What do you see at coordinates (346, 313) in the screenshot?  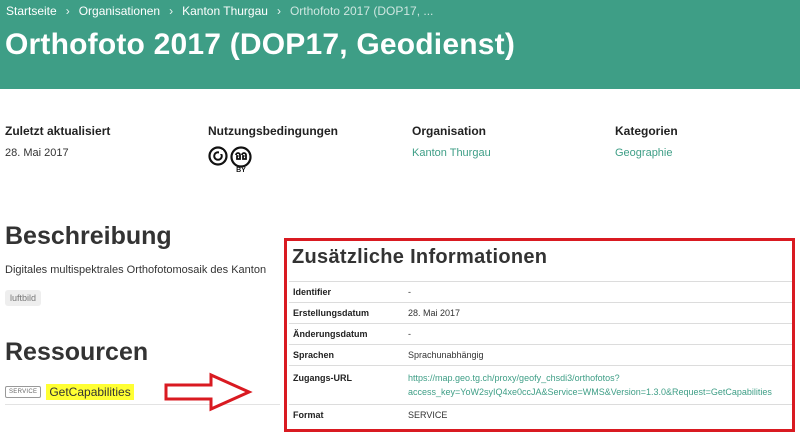 I see `info-key: Erstellungsdatum` at bounding box center [346, 313].